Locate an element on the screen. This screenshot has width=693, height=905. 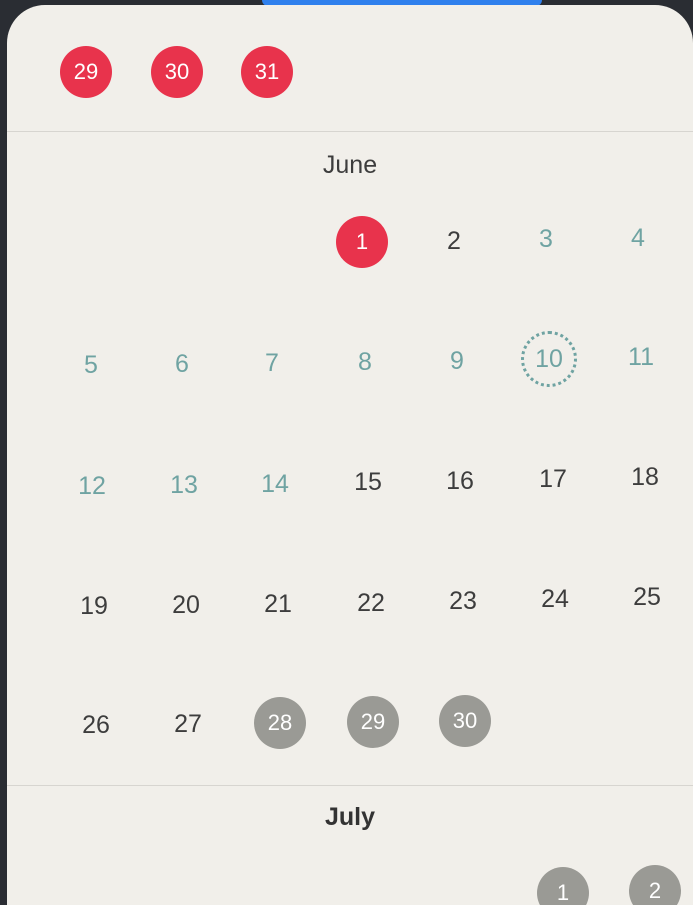
june-day-2: 2 is located at coordinates (454, 241).